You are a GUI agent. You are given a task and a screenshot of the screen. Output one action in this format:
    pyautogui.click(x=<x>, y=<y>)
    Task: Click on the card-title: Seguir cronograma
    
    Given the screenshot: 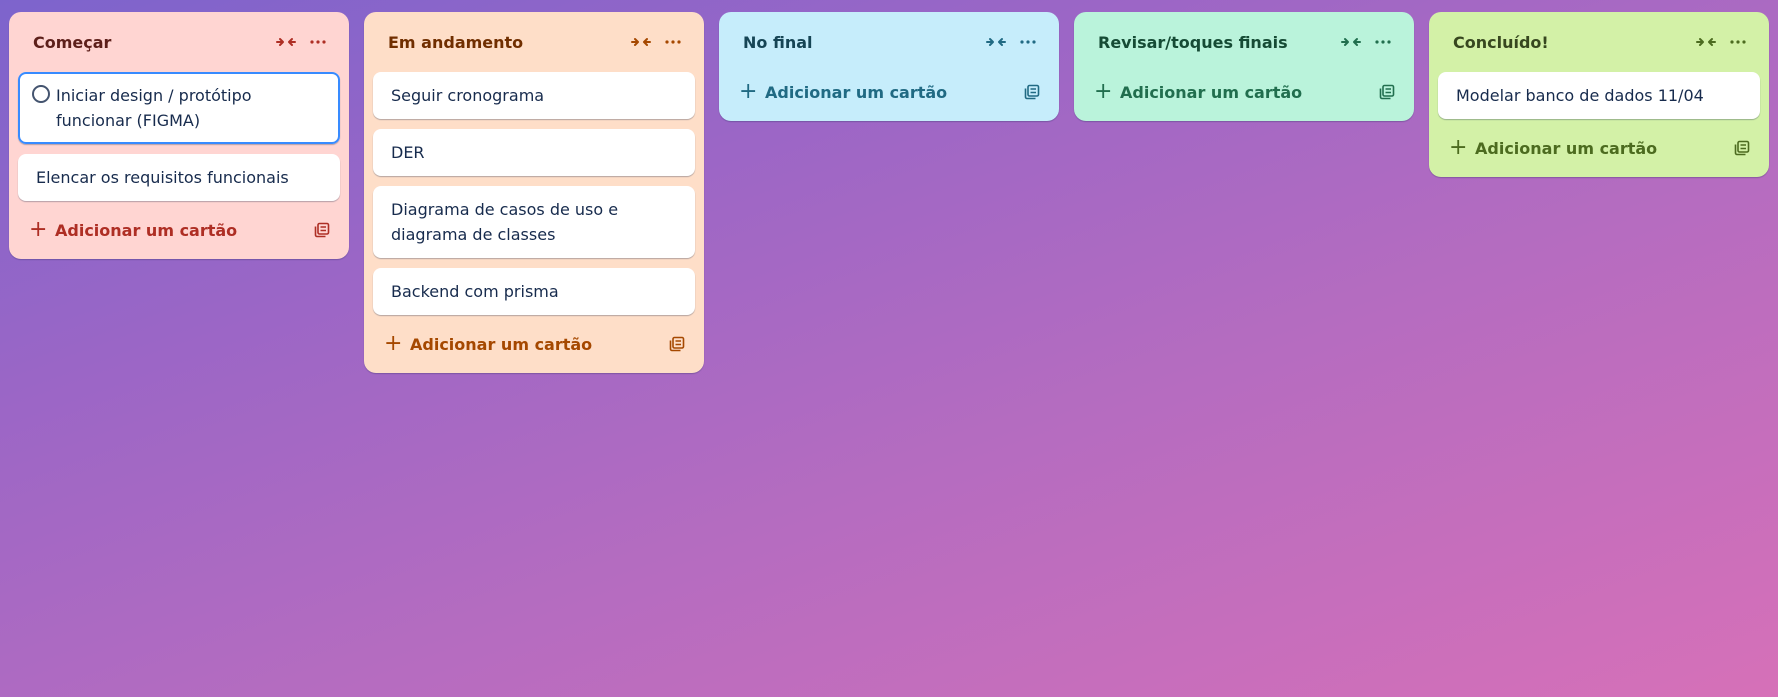 What is the action you would take?
    pyautogui.click(x=468, y=95)
    